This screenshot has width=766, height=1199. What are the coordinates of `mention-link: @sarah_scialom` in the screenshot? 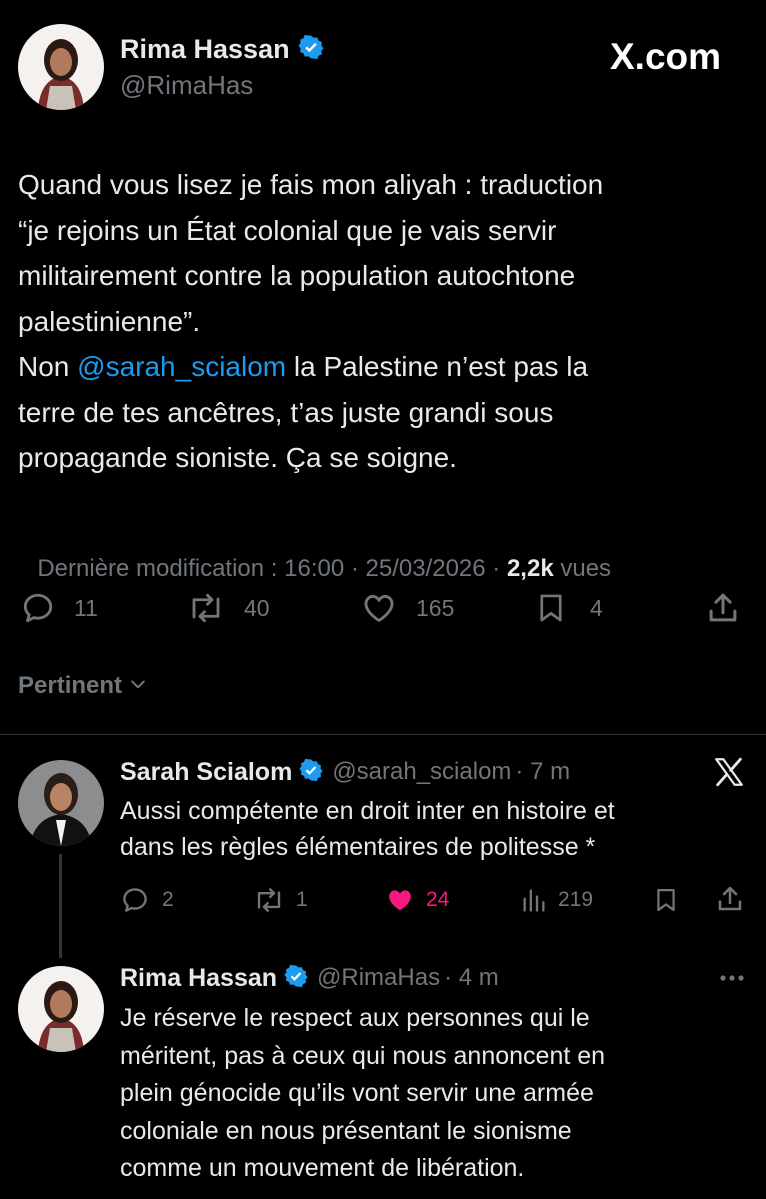 It's located at (181, 366).